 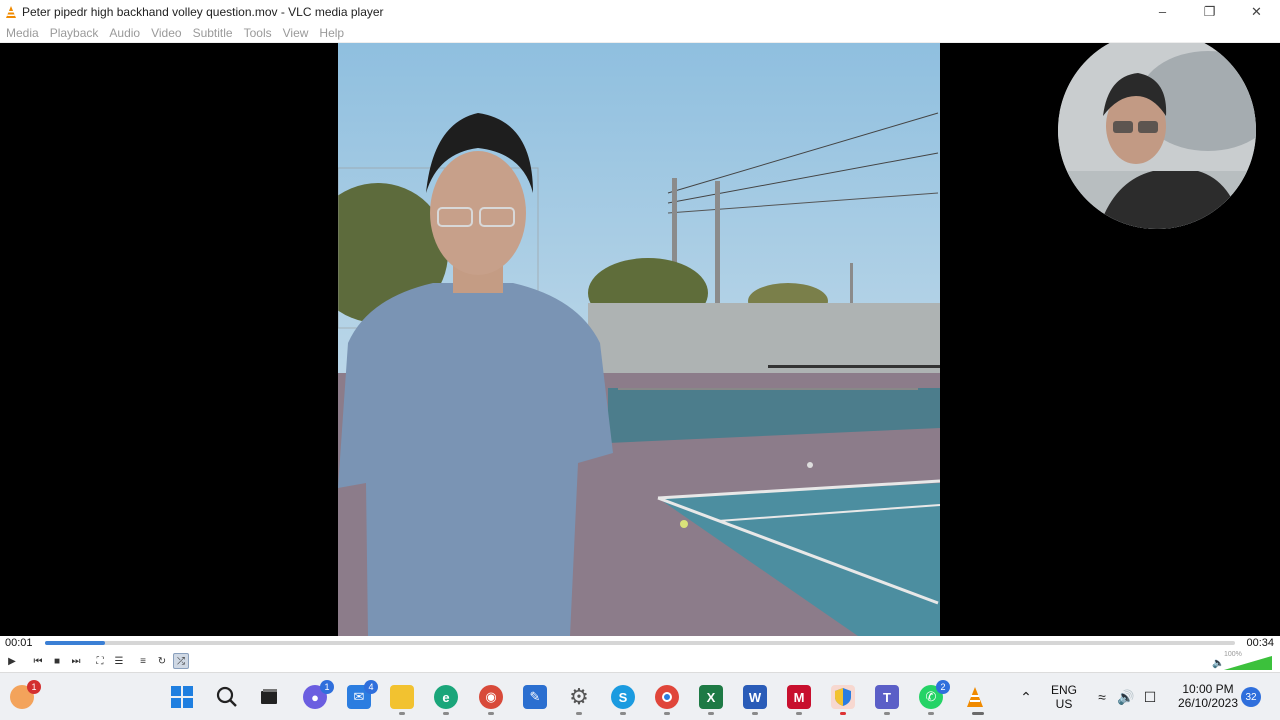 What do you see at coordinates (402, 697) in the screenshot?
I see `file-explorer-icon` at bounding box center [402, 697].